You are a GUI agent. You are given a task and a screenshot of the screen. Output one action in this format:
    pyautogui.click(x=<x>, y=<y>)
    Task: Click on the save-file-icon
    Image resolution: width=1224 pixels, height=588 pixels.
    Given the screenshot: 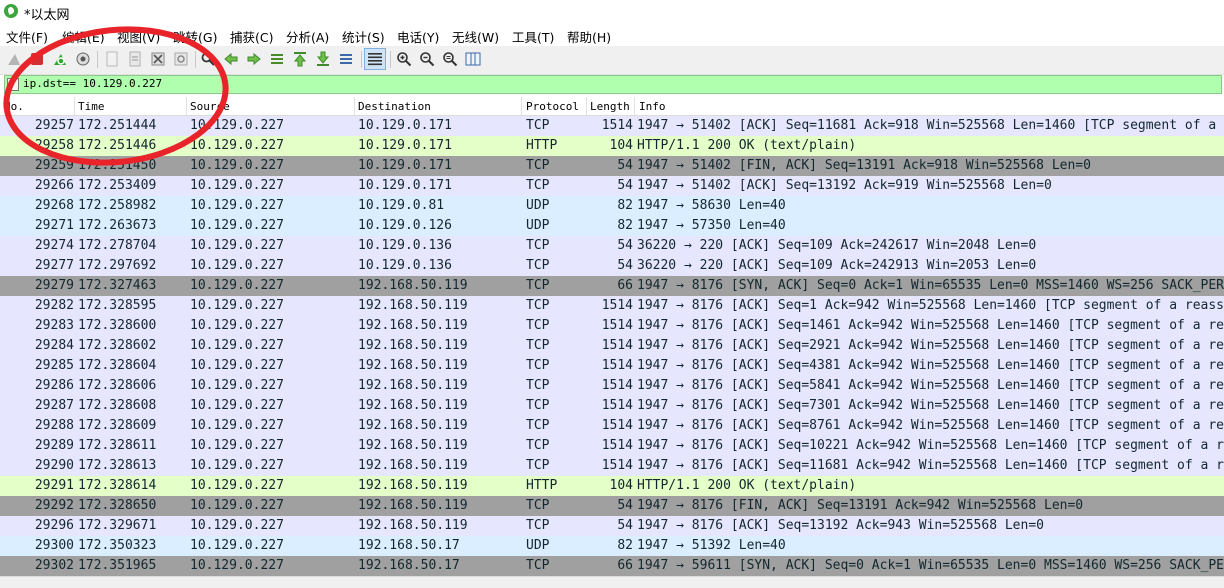 What is the action you would take?
    pyautogui.click(x=135, y=59)
    